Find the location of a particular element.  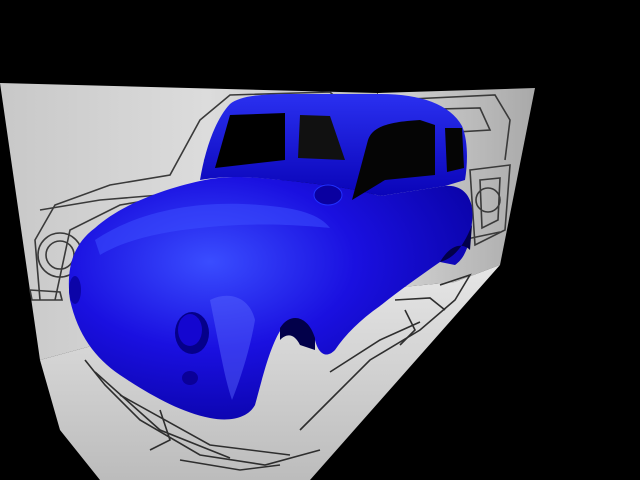

headlight is located at coordinates (192, 333).